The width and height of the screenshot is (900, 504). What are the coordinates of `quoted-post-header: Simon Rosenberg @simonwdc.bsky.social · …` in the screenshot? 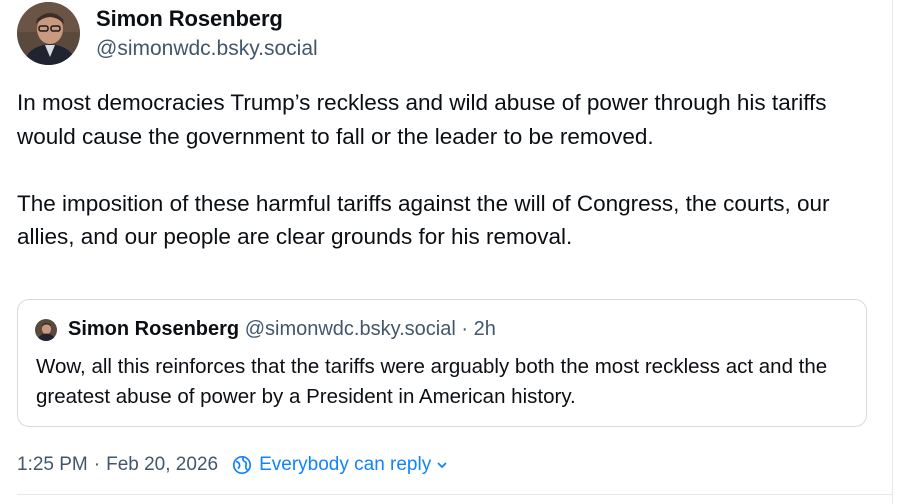 It's located at (282, 329).